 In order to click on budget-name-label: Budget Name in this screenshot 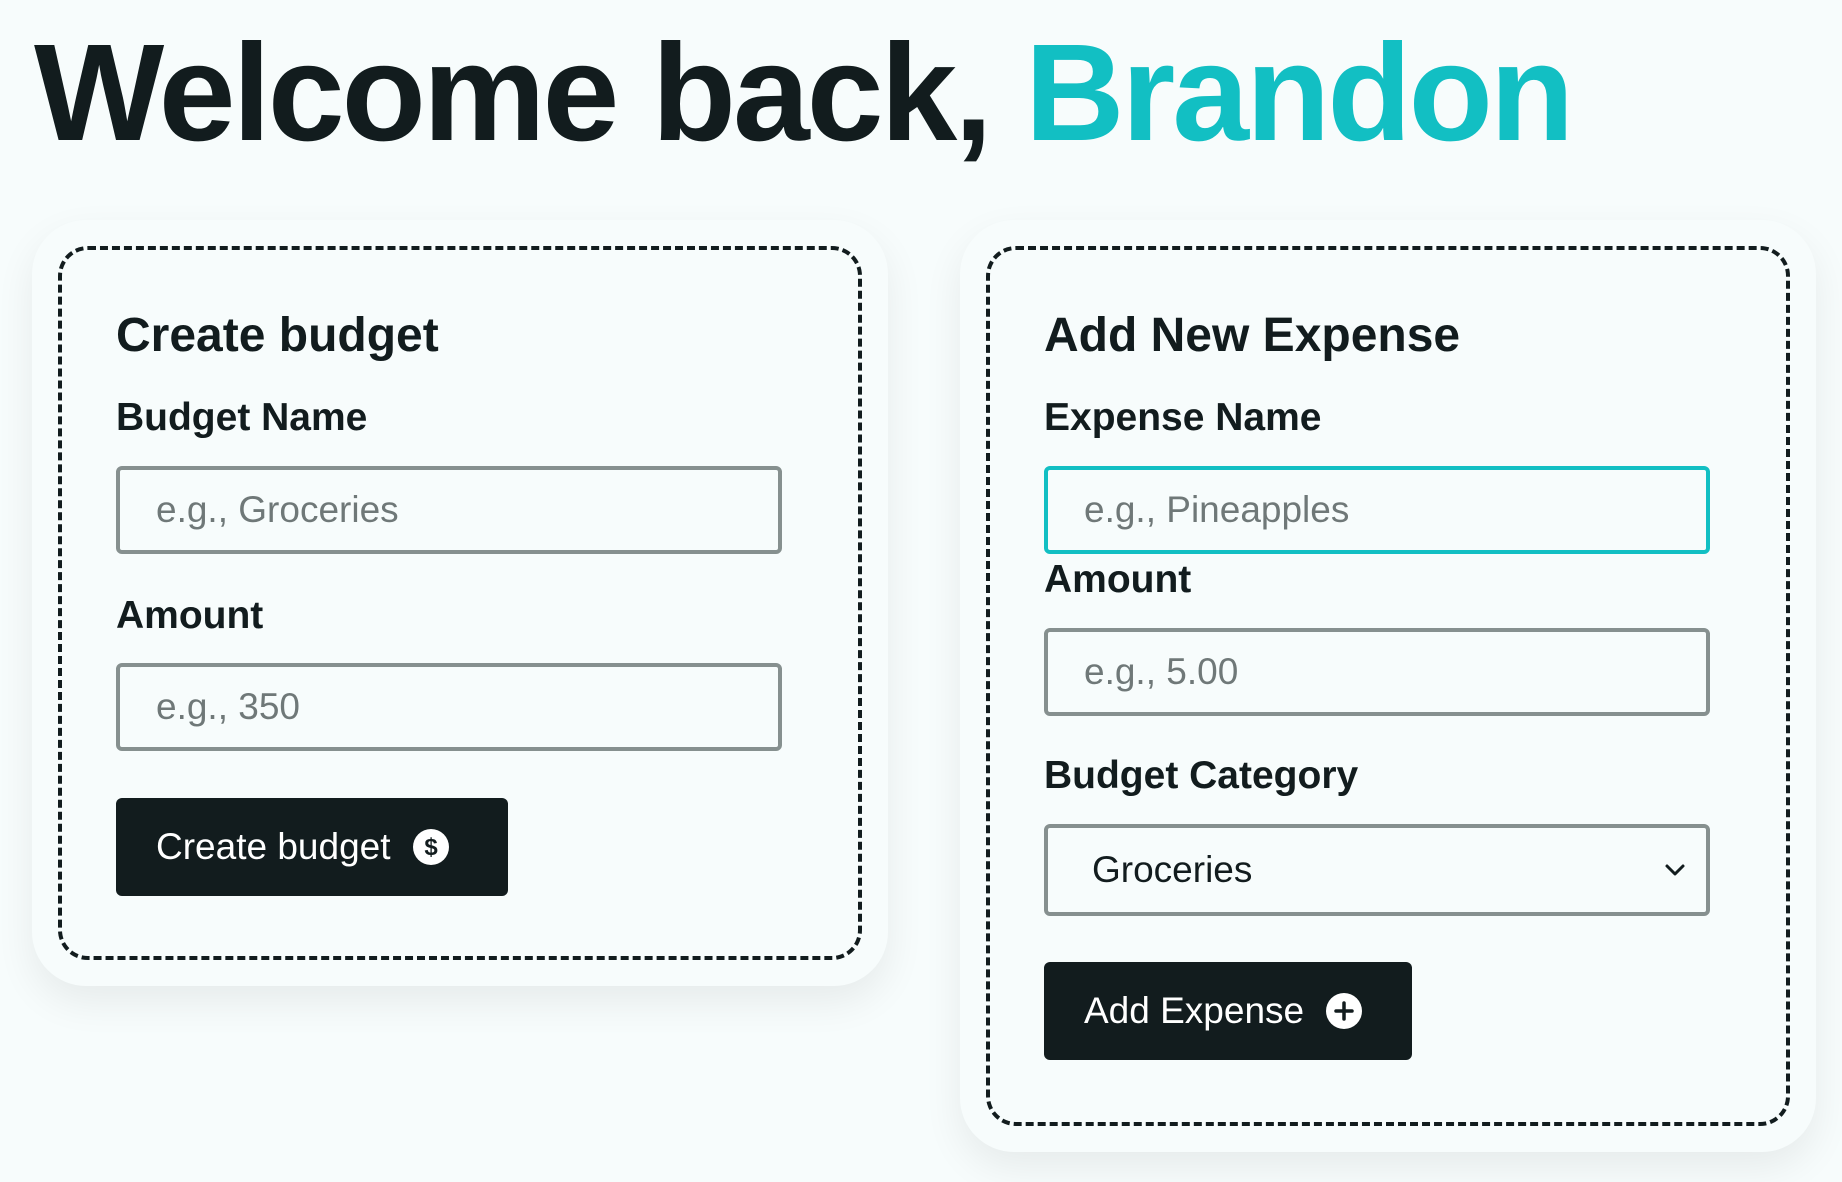, I will do `click(242, 417)`.